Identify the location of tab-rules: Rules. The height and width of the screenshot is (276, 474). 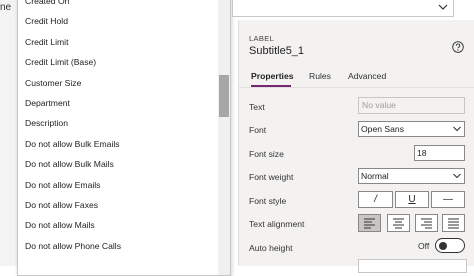
(320, 76).